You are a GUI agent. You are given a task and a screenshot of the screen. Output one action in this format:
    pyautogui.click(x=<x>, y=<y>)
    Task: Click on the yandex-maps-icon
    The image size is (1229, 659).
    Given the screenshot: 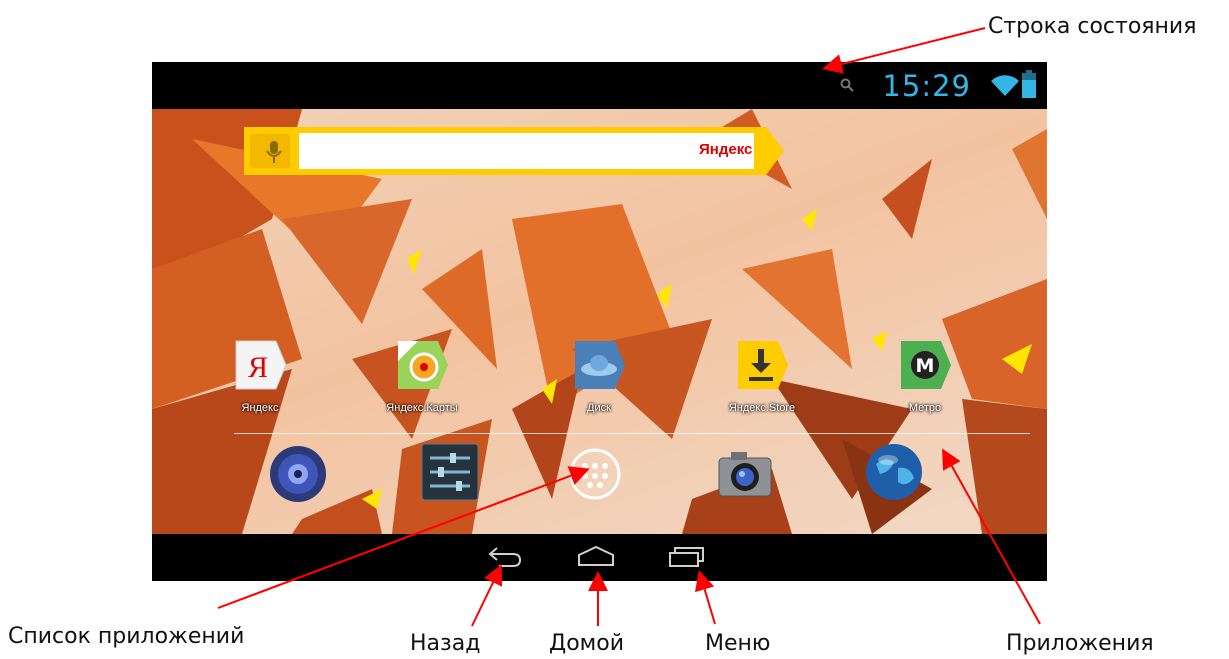 What is the action you would take?
    pyautogui.click(x=423, y=365)
    